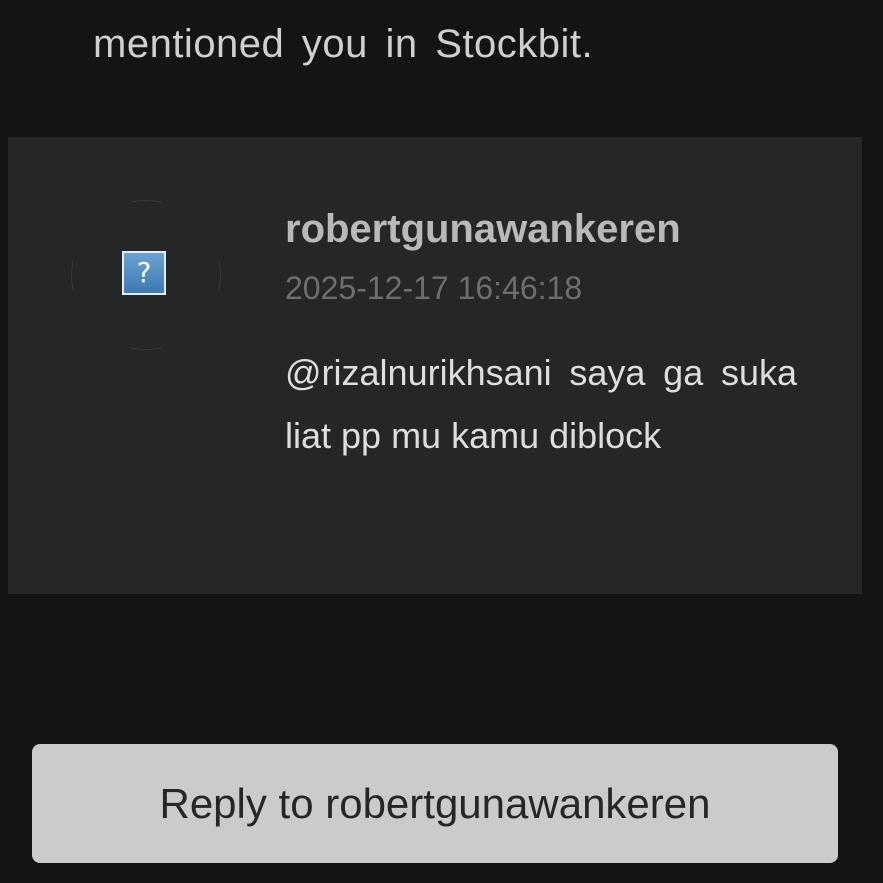 This screenshot has height=883, width=883. Describe the element at coordinates (434, 288) in the screenshot. I see `comment-timestamp: 2025-12-17 16:46:18` at that location.